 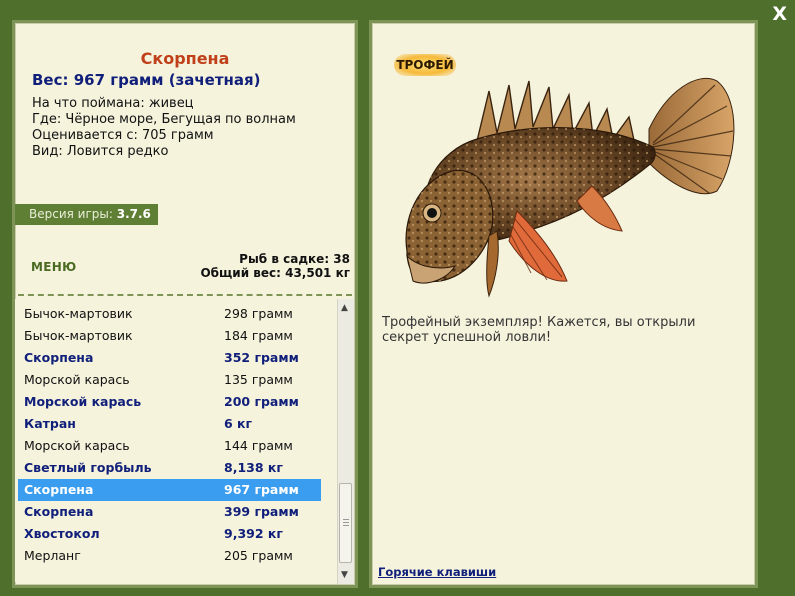 I want to click on keepnet-stats: Рыб в садке: 38 Общий вес: 43,501 кг, so click(x=275, y=266).